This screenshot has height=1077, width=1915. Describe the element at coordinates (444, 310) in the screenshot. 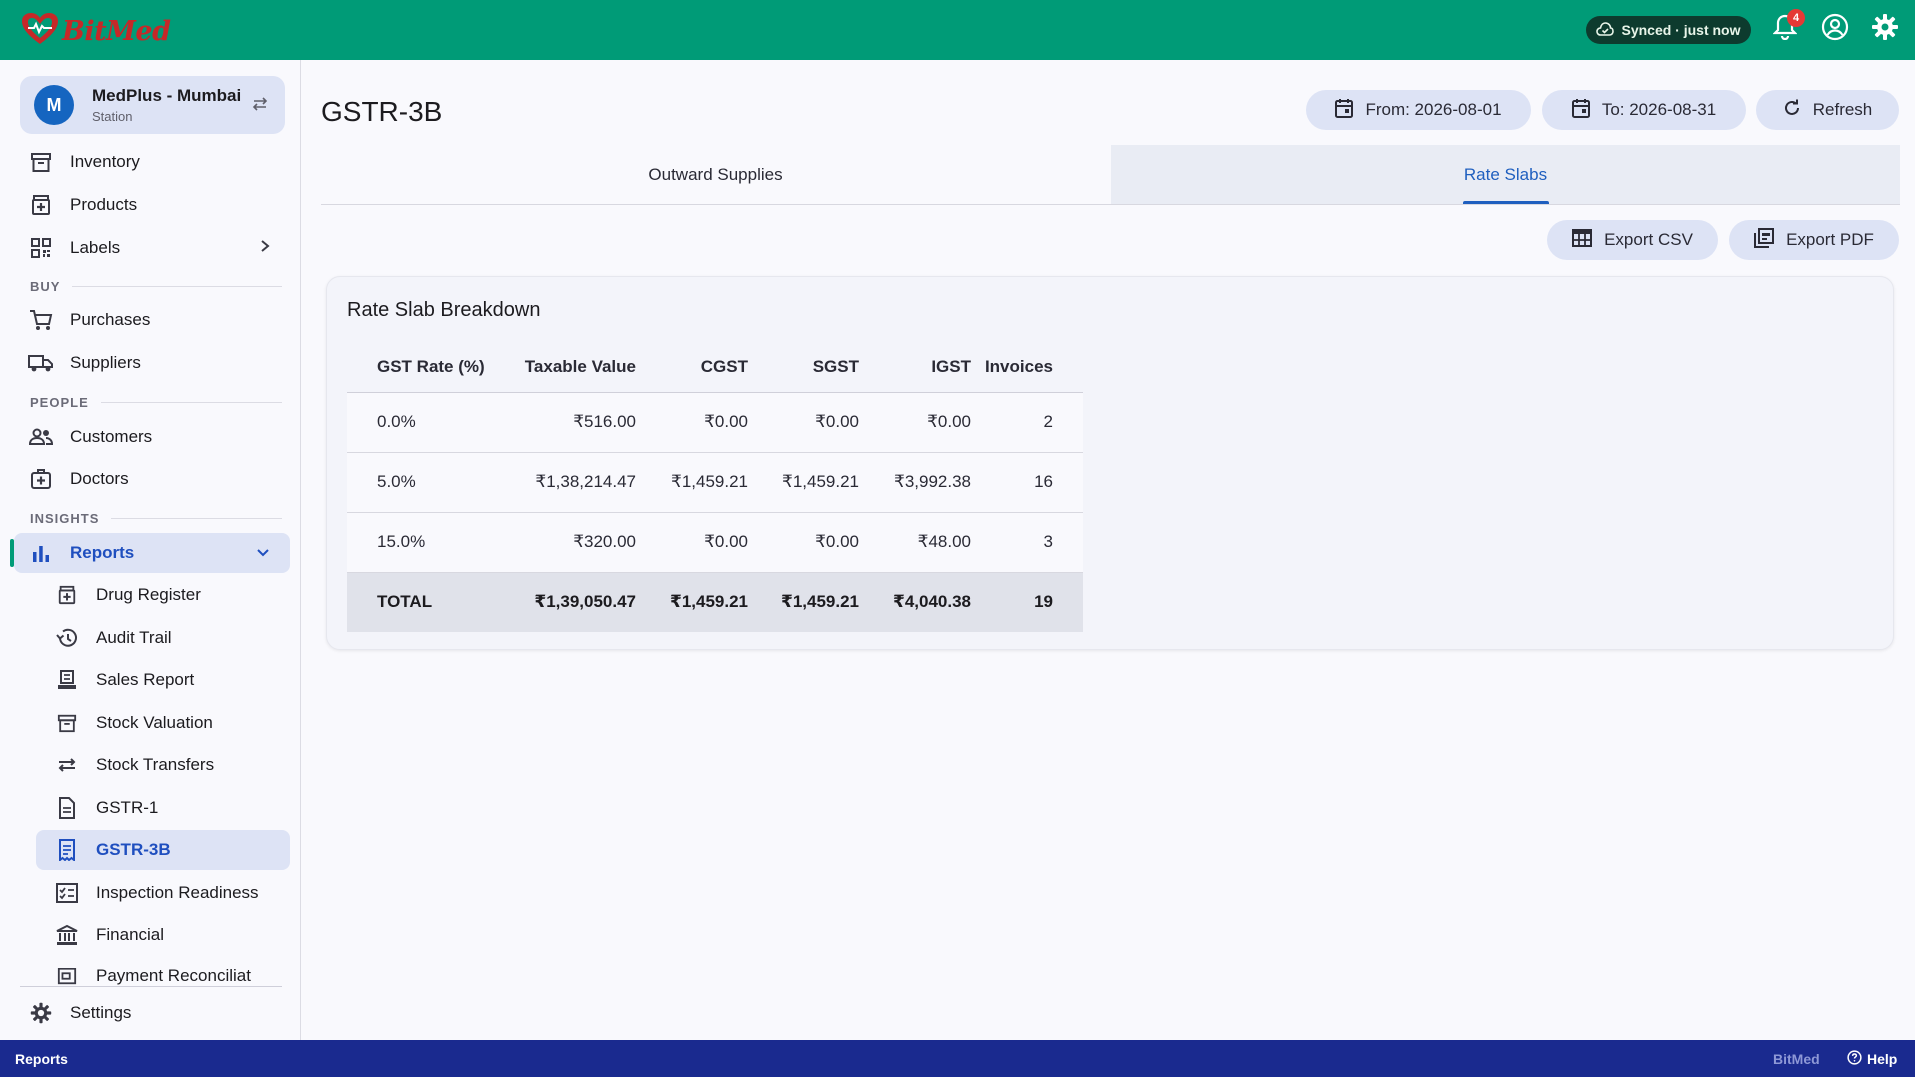

I see `card-title: Rate Slab Breakdown` at that location.